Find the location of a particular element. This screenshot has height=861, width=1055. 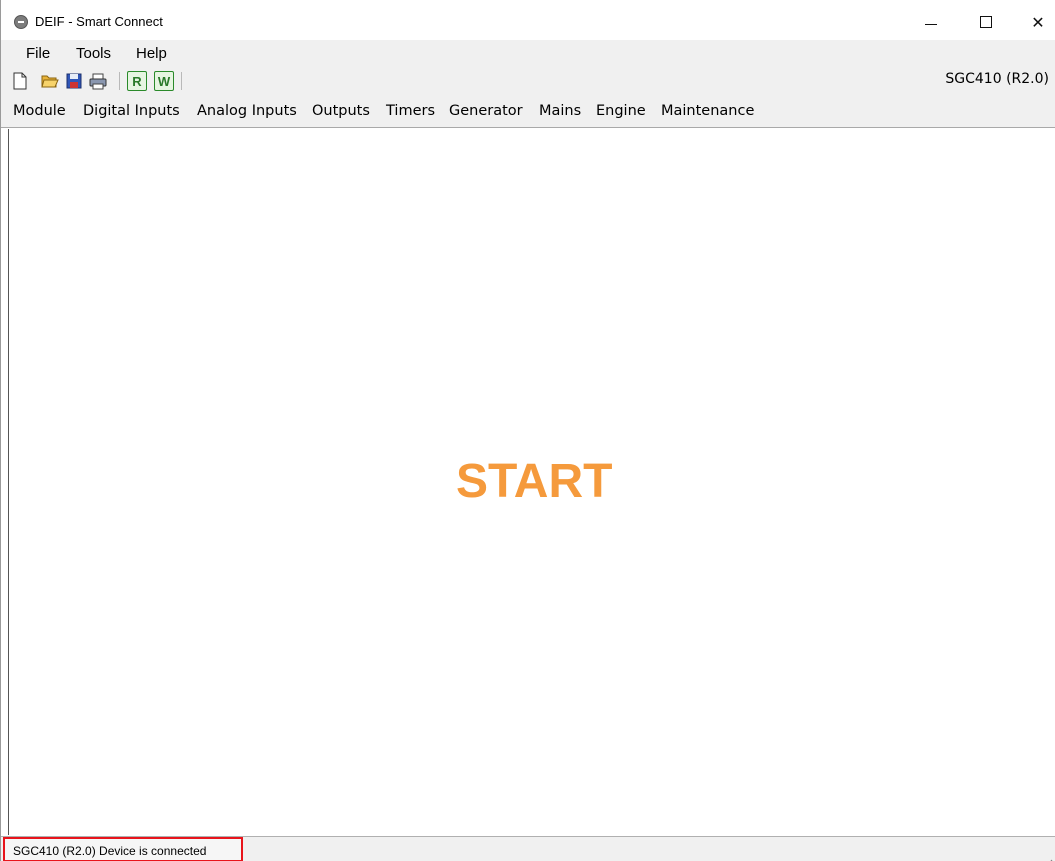

close-button: ✕ is located at coordinates (1035, 22).